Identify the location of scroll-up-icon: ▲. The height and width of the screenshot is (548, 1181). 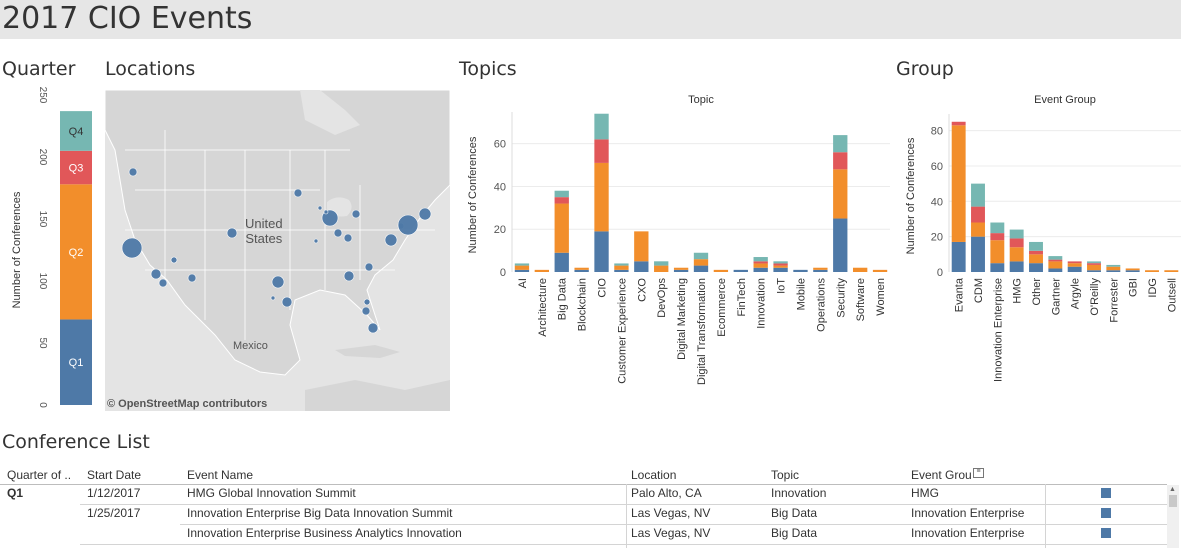
(1172, 489).